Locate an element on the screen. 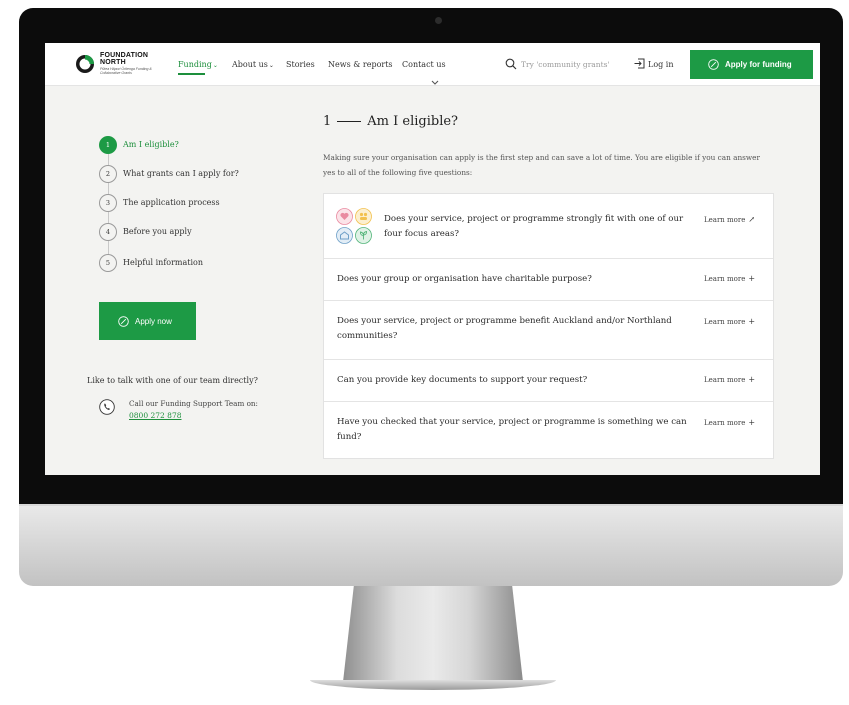 Image resolution: width=849 pixels, height=705 pixels. section-title: 1 Am I eligible? is located at coordinates (390, 121).